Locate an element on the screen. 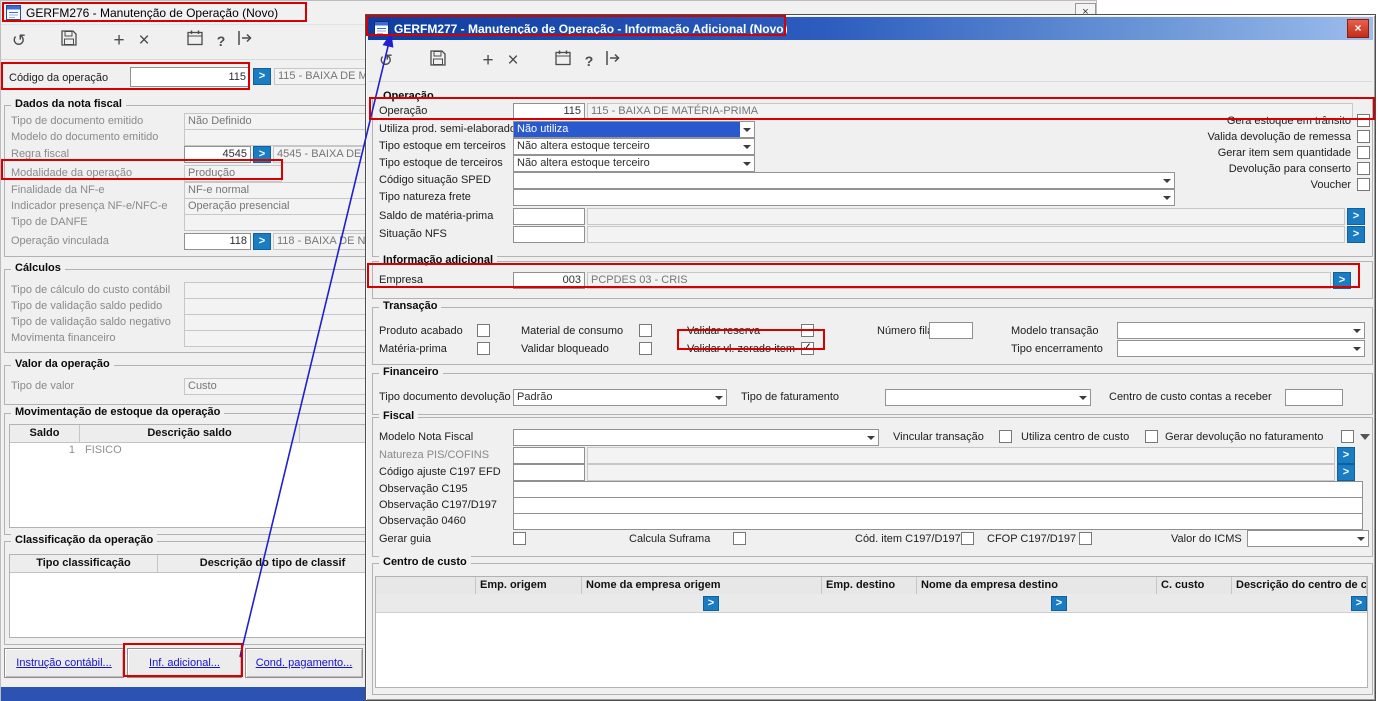  saldo-materia-prima-input is located at coordinates (549, 216).